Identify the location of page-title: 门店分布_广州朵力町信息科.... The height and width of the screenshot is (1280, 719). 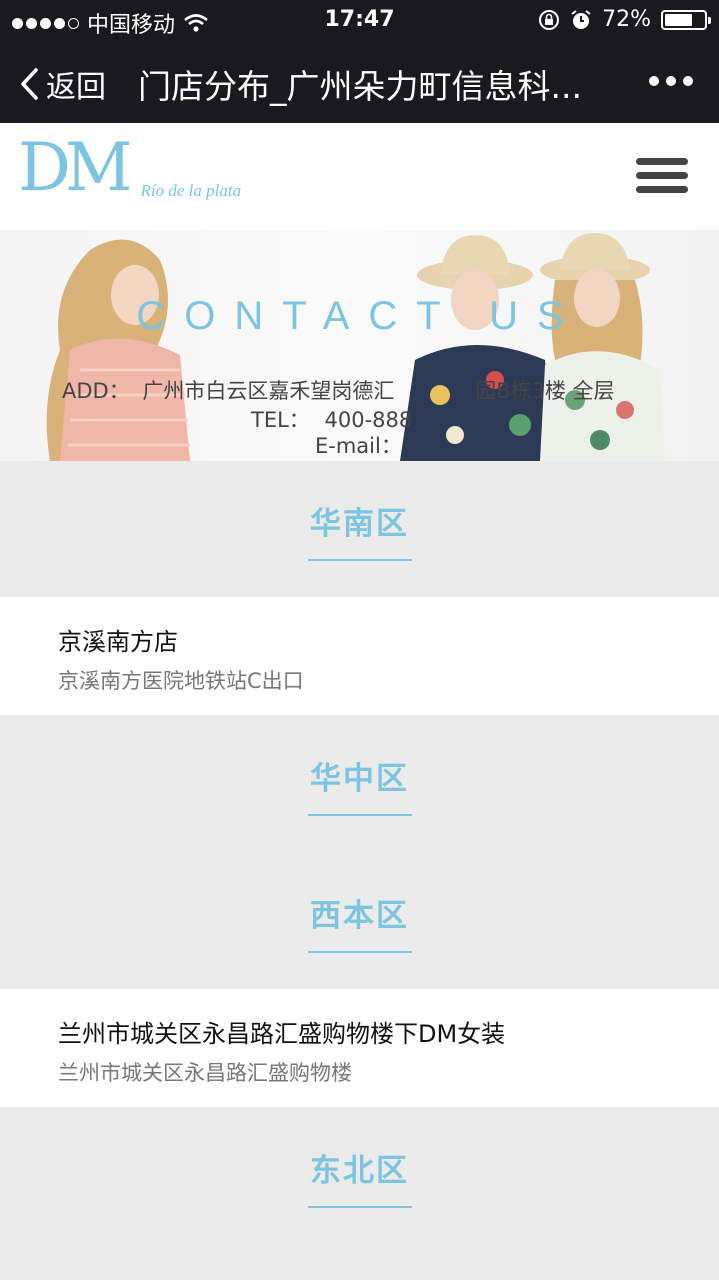
(360, 86).